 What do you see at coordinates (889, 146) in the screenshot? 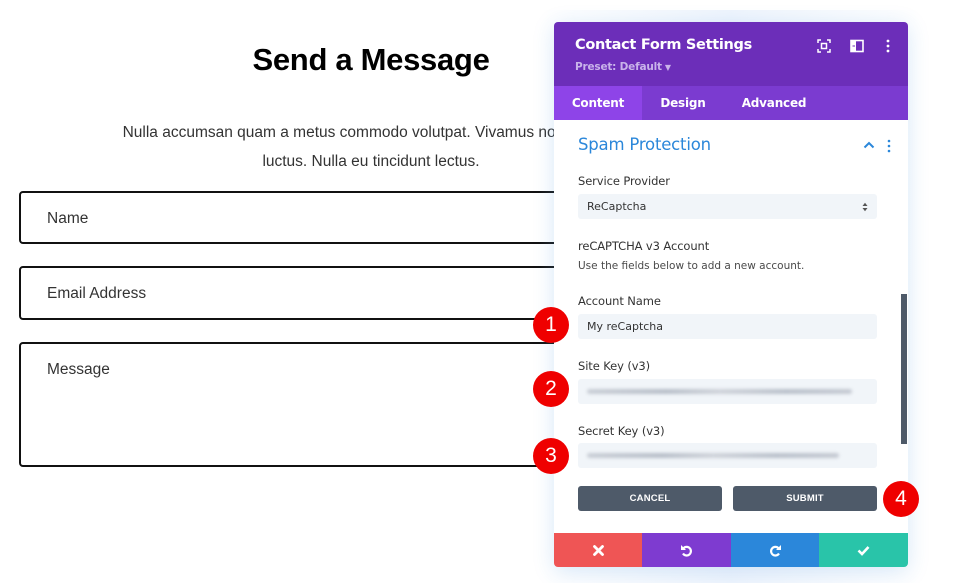
I see `section-more-icon` at bounding box center [889, 146].